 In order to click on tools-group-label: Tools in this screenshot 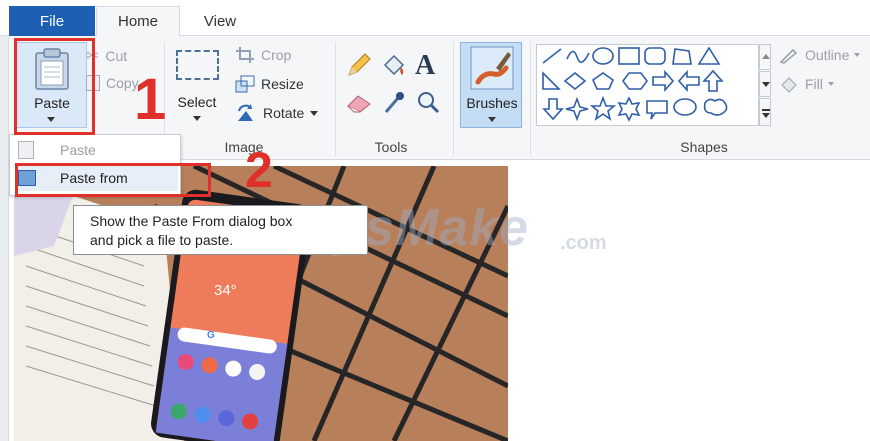, I will do `click(391, 147)`.